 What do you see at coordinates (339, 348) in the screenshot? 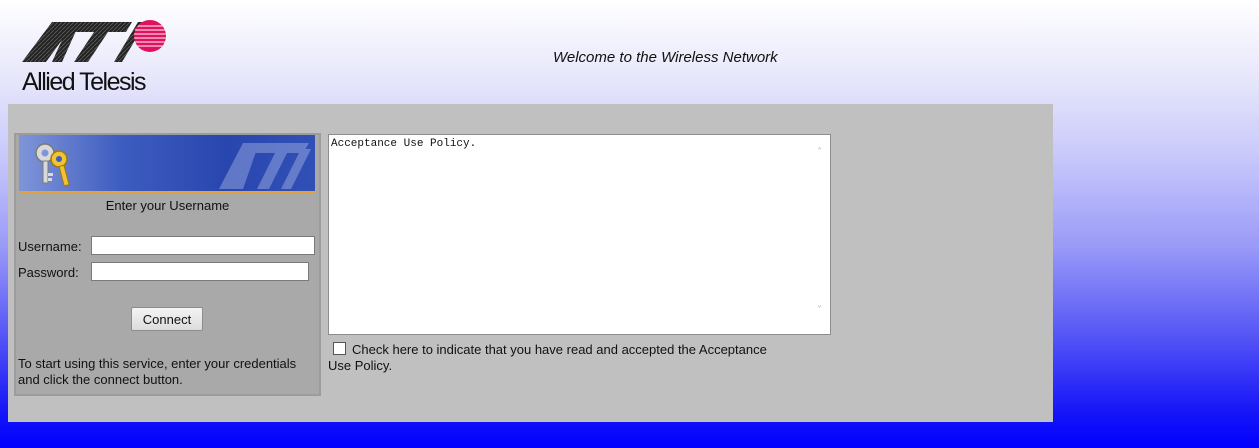
I see `accept-policy-checkbox` at bounding box center [339, 348].